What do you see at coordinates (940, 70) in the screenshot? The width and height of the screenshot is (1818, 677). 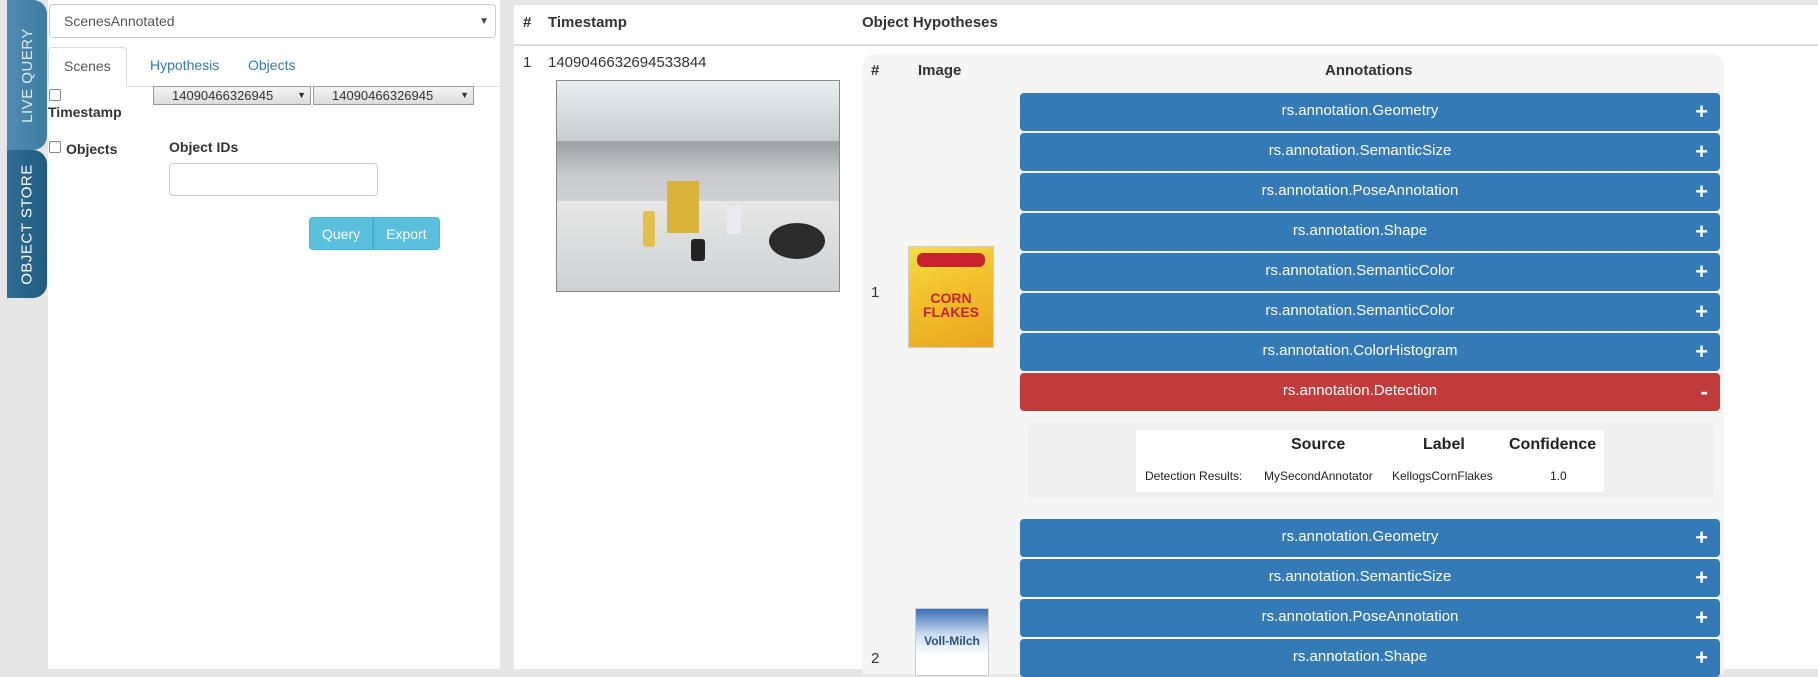 I see `hyp-image-header: Image` at bounding box center [940, 70].